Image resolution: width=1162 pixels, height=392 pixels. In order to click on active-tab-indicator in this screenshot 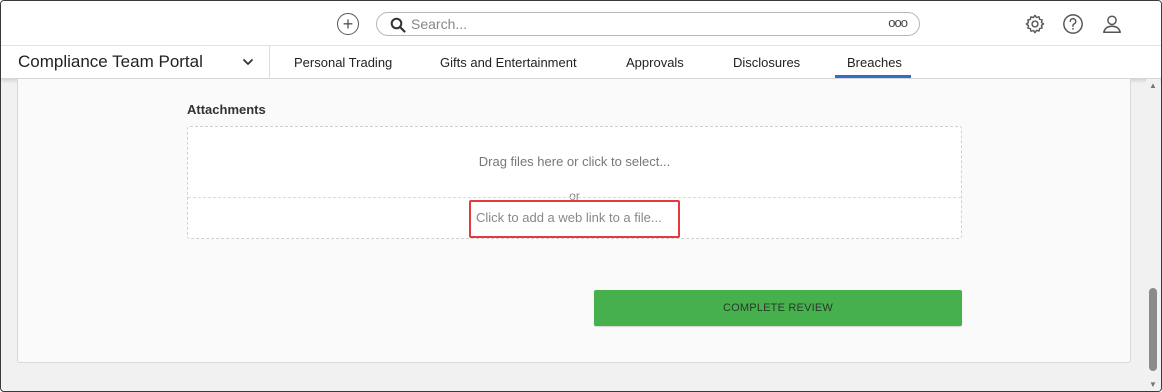, I will do `click(873, 76)`.